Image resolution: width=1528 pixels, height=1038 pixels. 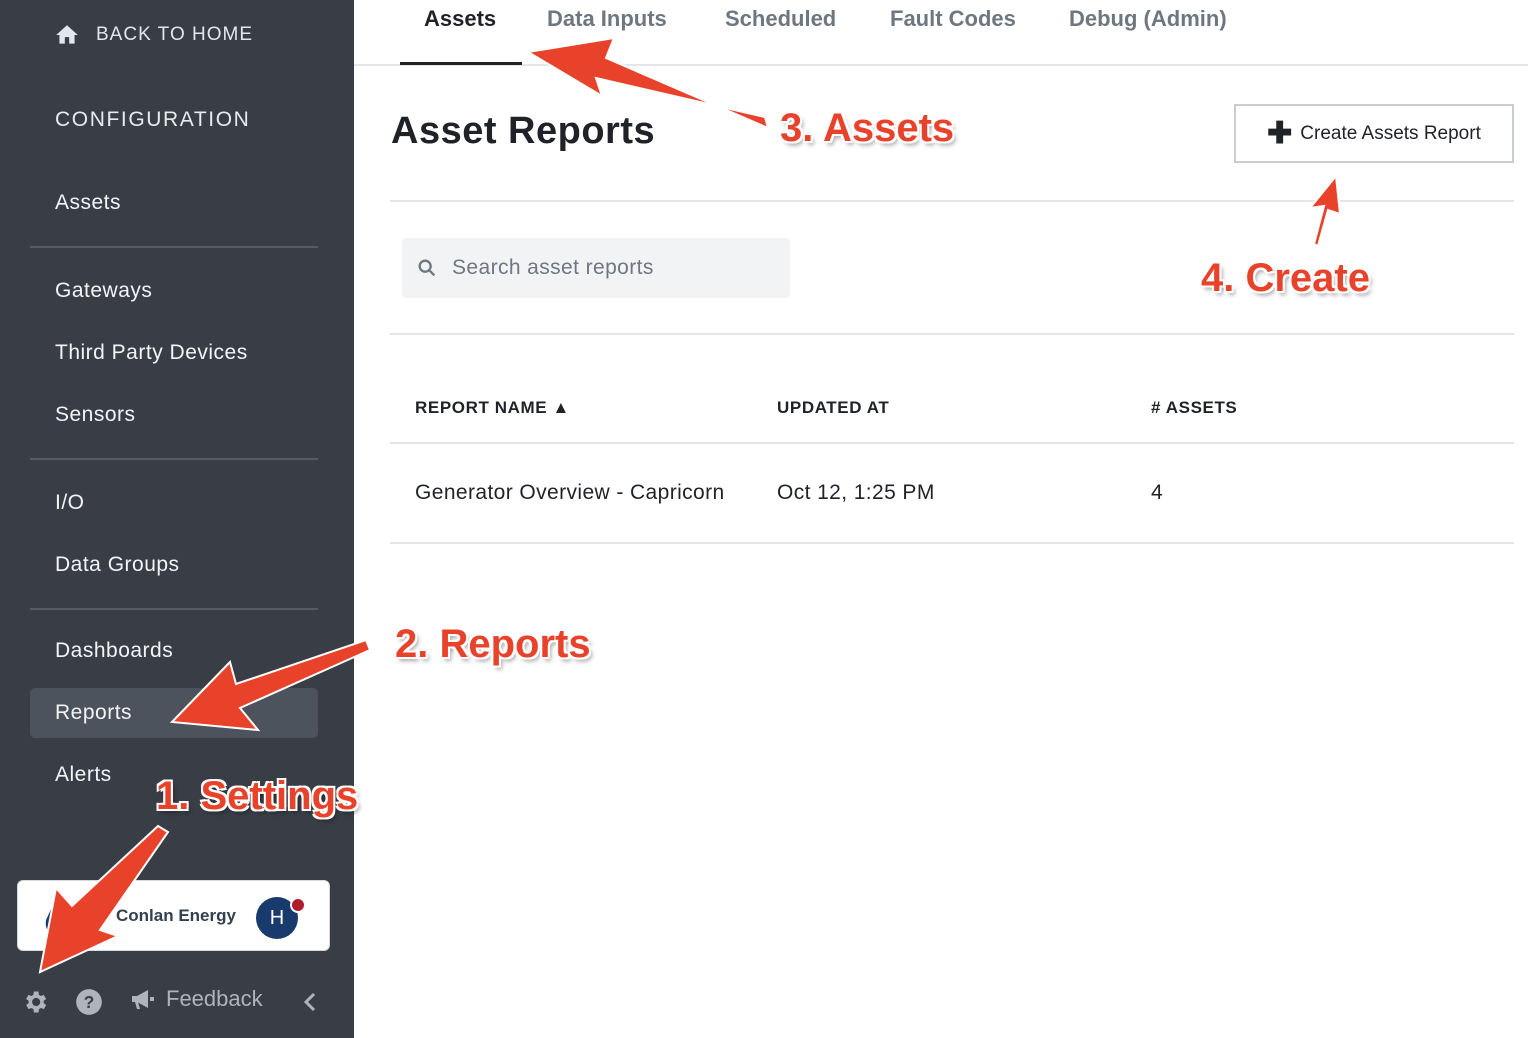 I want to click on home-icon, so click(x=67, y=34).